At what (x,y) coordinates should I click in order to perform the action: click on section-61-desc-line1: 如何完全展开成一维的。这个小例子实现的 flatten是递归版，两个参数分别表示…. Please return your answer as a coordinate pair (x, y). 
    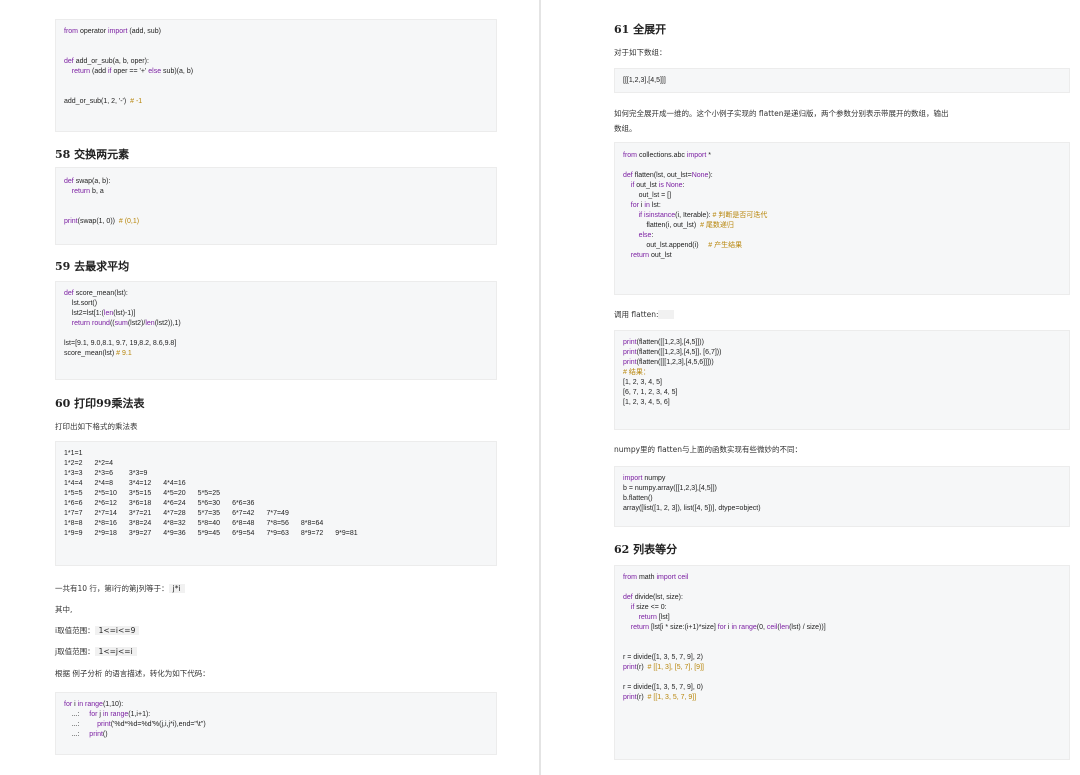
    Looking at the image, I should click on (781, 113).